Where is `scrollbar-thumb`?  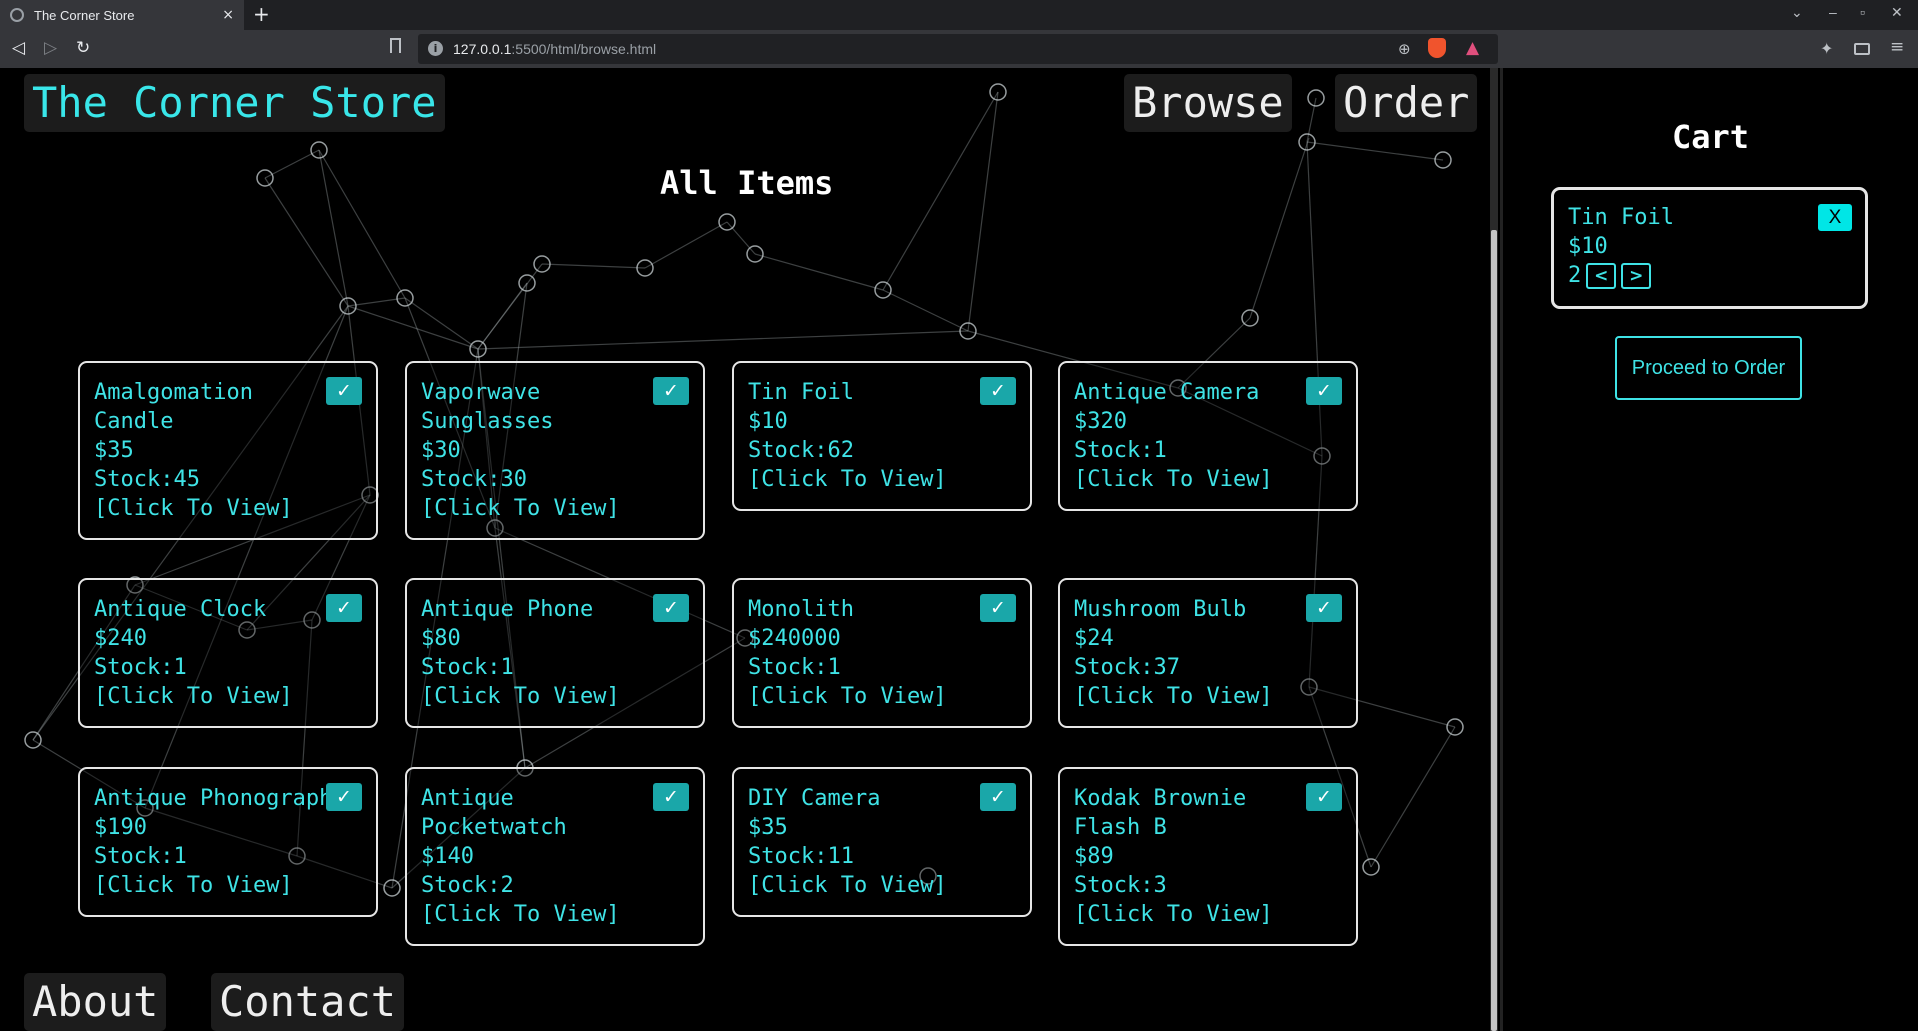
scrollbar-thumb is located at coordinates (1494, 630).